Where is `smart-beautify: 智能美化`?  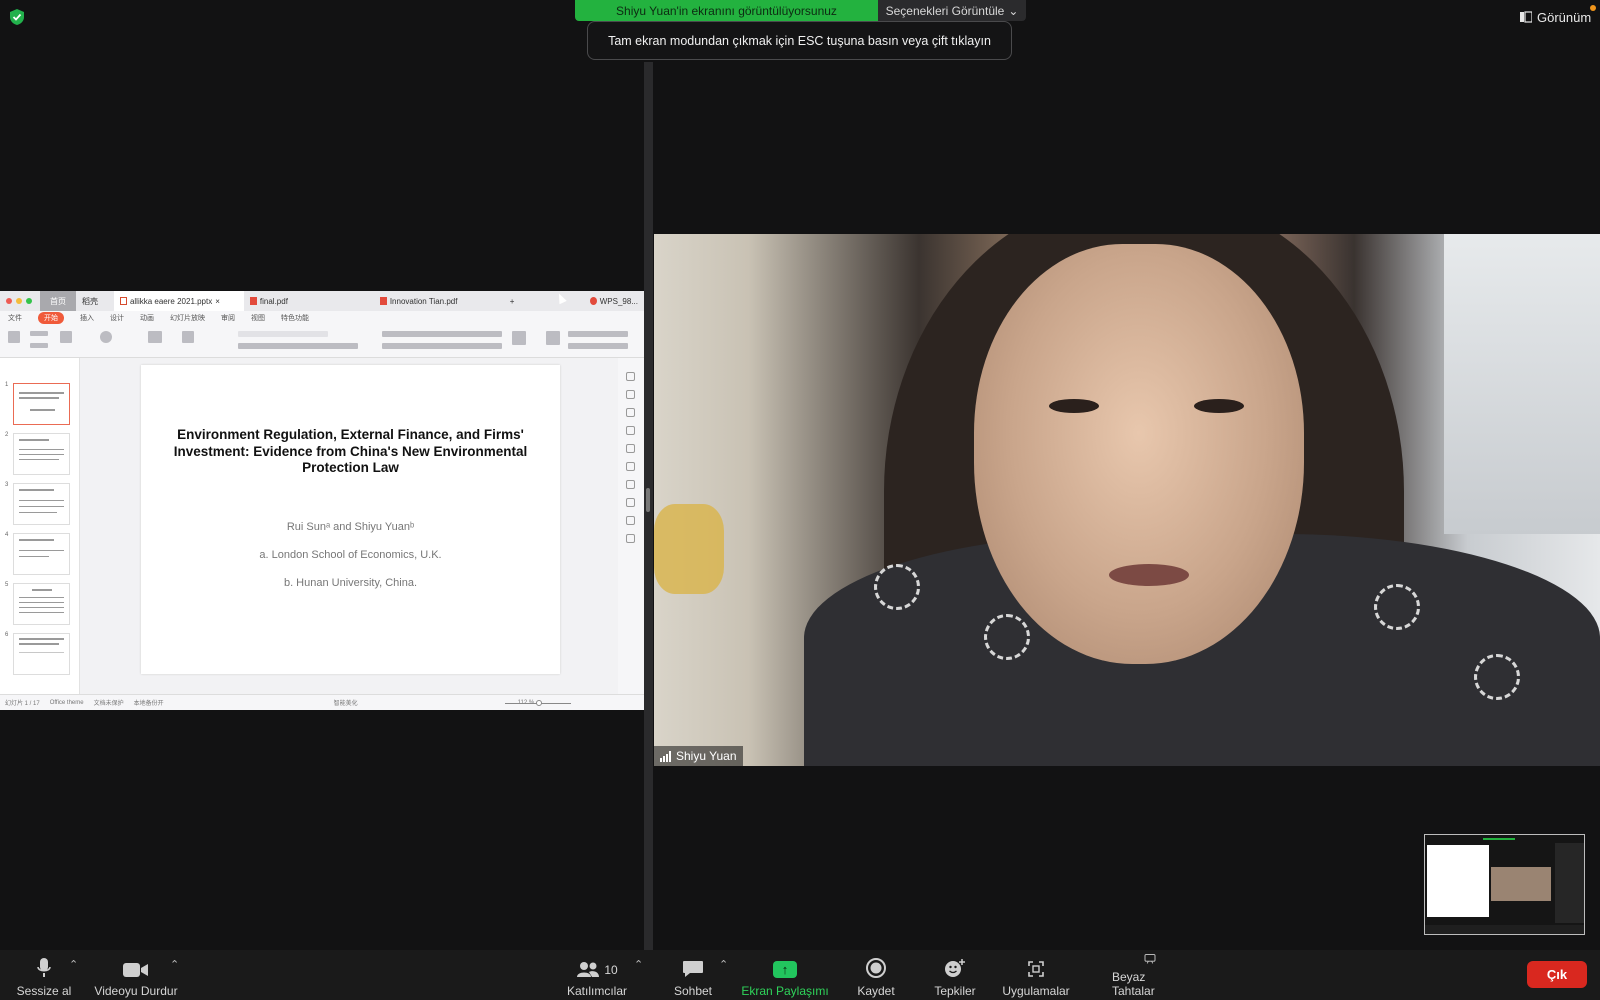
smart-beautify: 智能美化 is located at coordinates (345, 704).